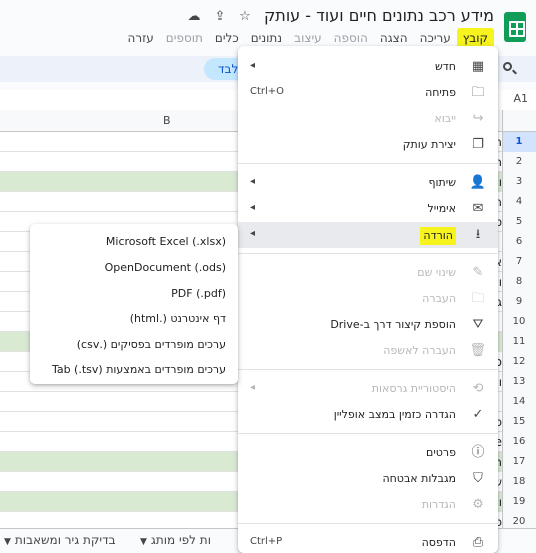 This screenshot has height=553, width=536. What do you see at coordinates (151, 344) in the screenshot?
I see `download-format-label: ערכים מופרדים בפסיקים (.csv)` at bounding box center [151, 344].